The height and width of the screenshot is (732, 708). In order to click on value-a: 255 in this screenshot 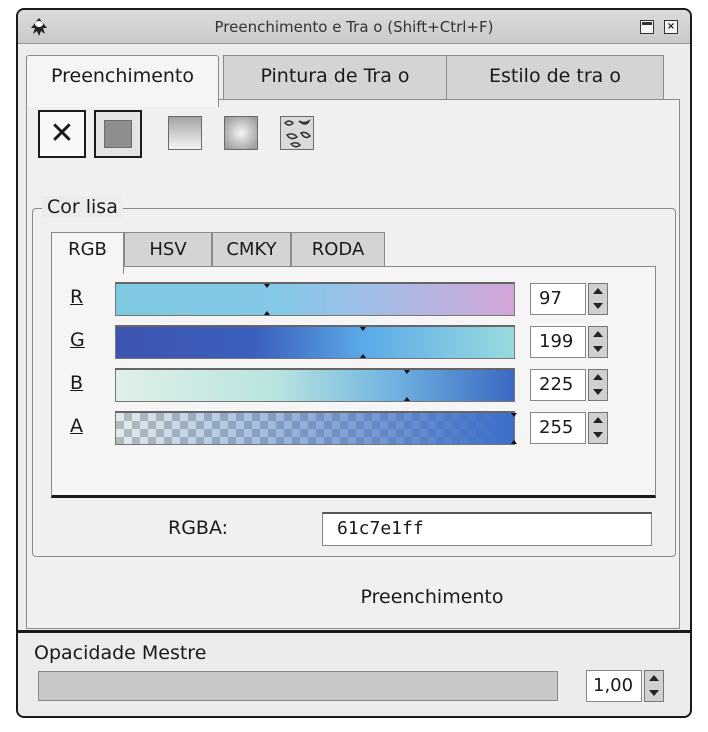, I will do `click(558, 428)`.